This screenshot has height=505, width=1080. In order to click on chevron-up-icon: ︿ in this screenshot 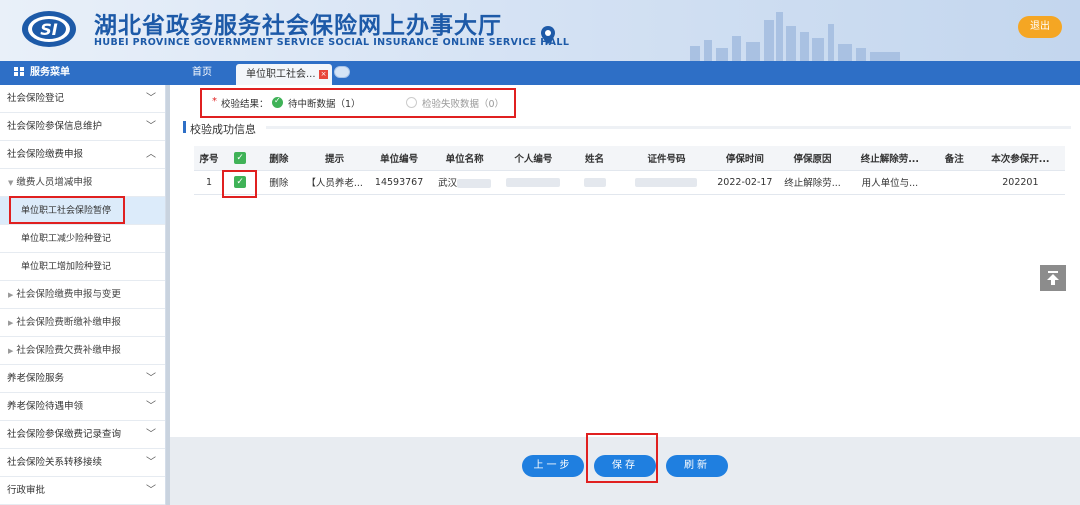, I will do `click(151, 154)`.